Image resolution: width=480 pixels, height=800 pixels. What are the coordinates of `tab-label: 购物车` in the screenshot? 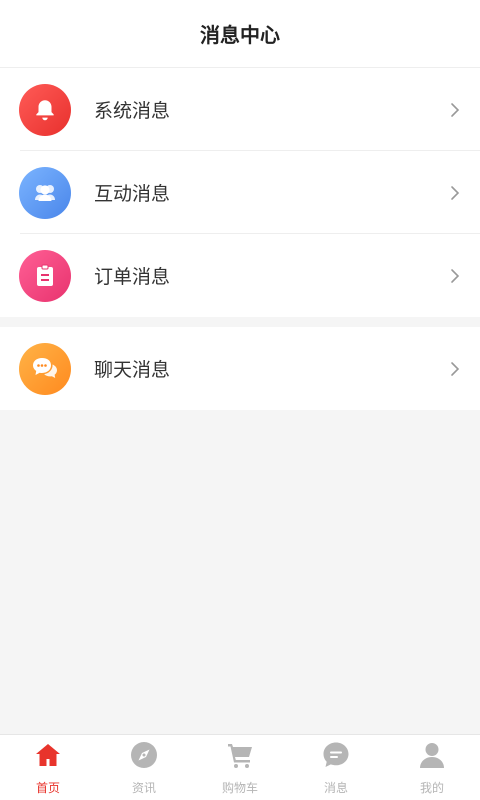 It's located at (239, 788).